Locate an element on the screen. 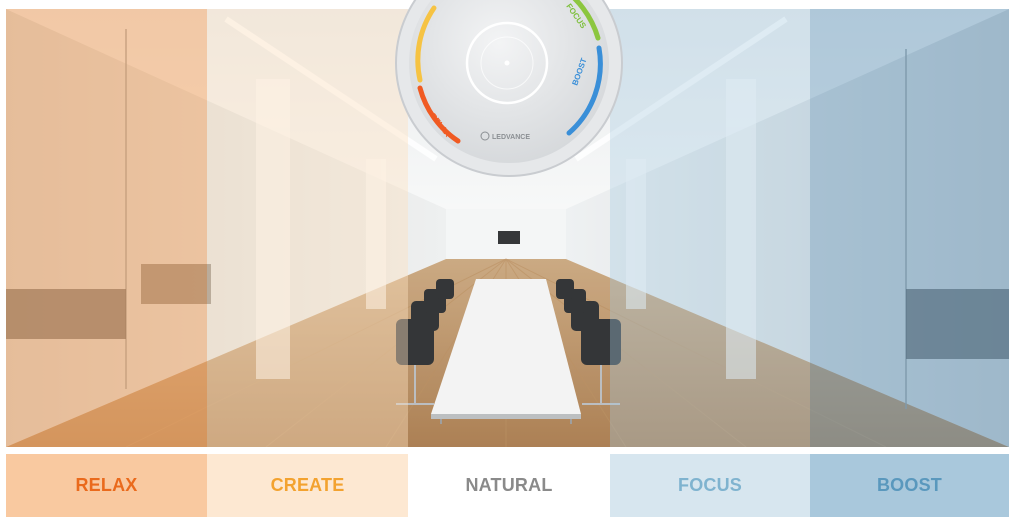  mode-create: CREATE is located at coordinates (307, 485).